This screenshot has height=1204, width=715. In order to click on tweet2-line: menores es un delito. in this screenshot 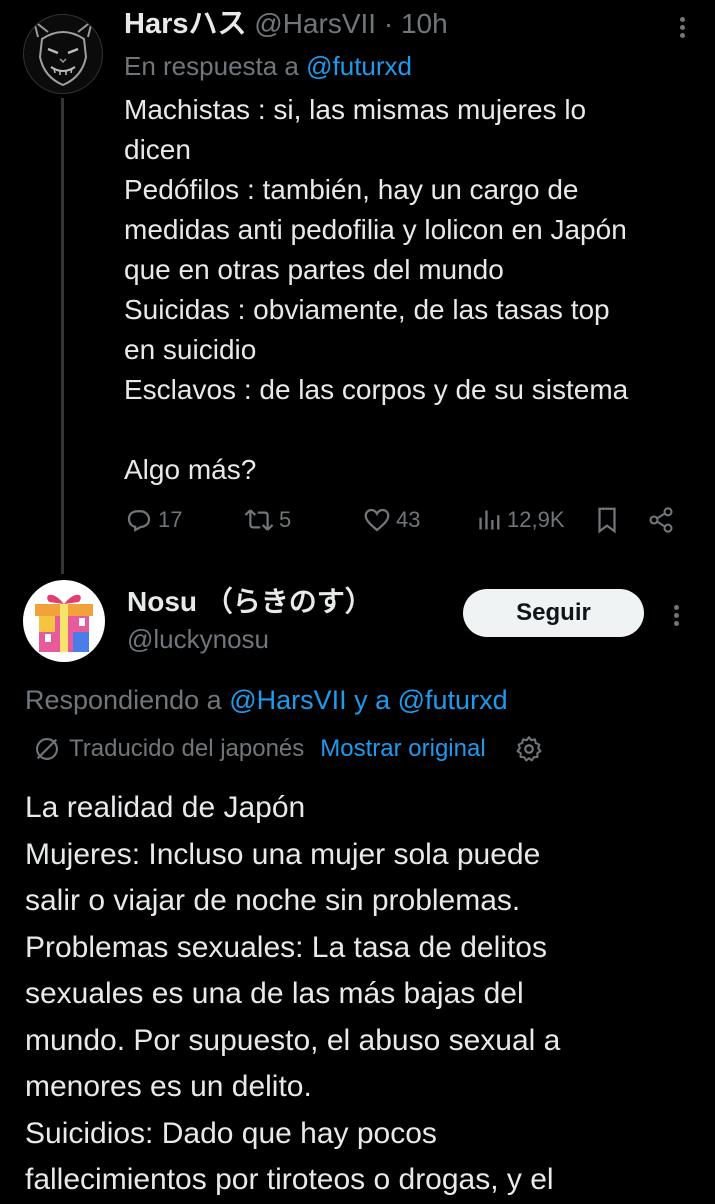, I will do `click(168, 1086)`.